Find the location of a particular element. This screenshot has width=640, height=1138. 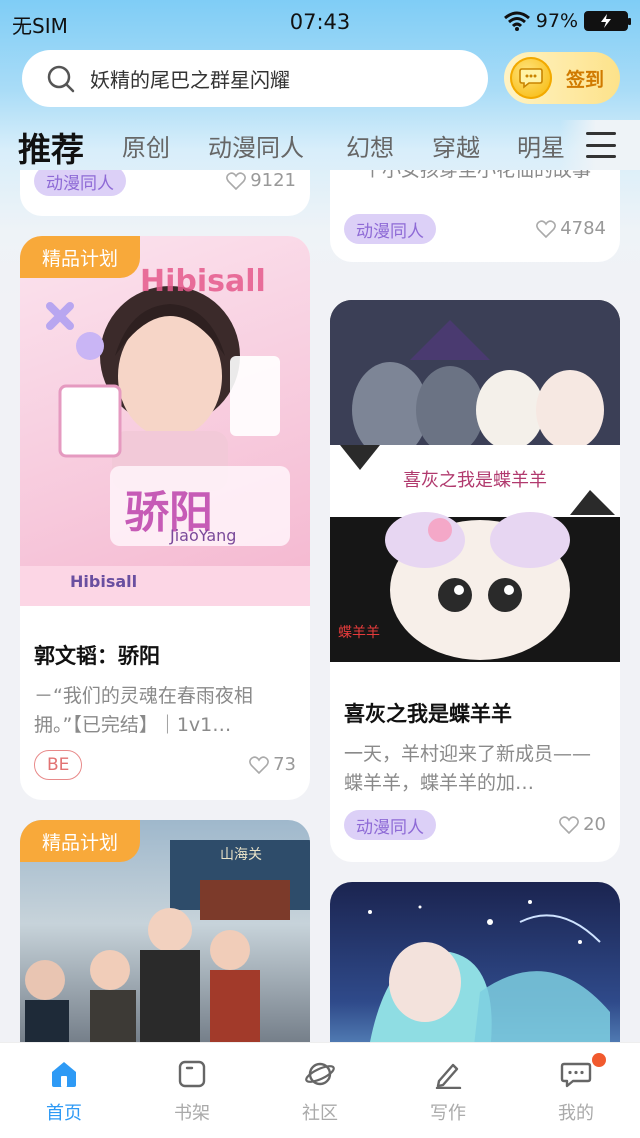

likes-count: 9121 is located at coordinates (261, 180).